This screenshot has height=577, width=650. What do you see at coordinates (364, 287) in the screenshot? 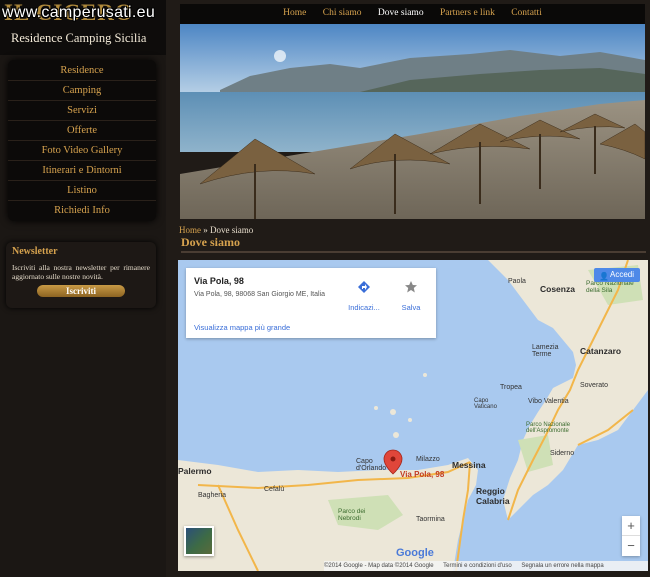
I see `directions-icon` at bounding box center [364, 287].